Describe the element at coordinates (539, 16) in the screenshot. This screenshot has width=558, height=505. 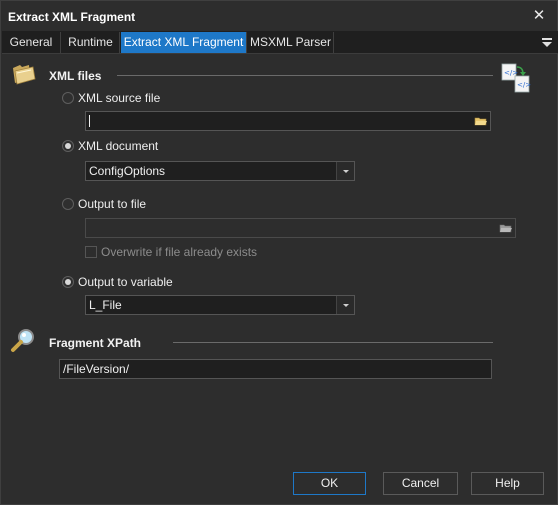
I see `close-icon: ✕` at that location.